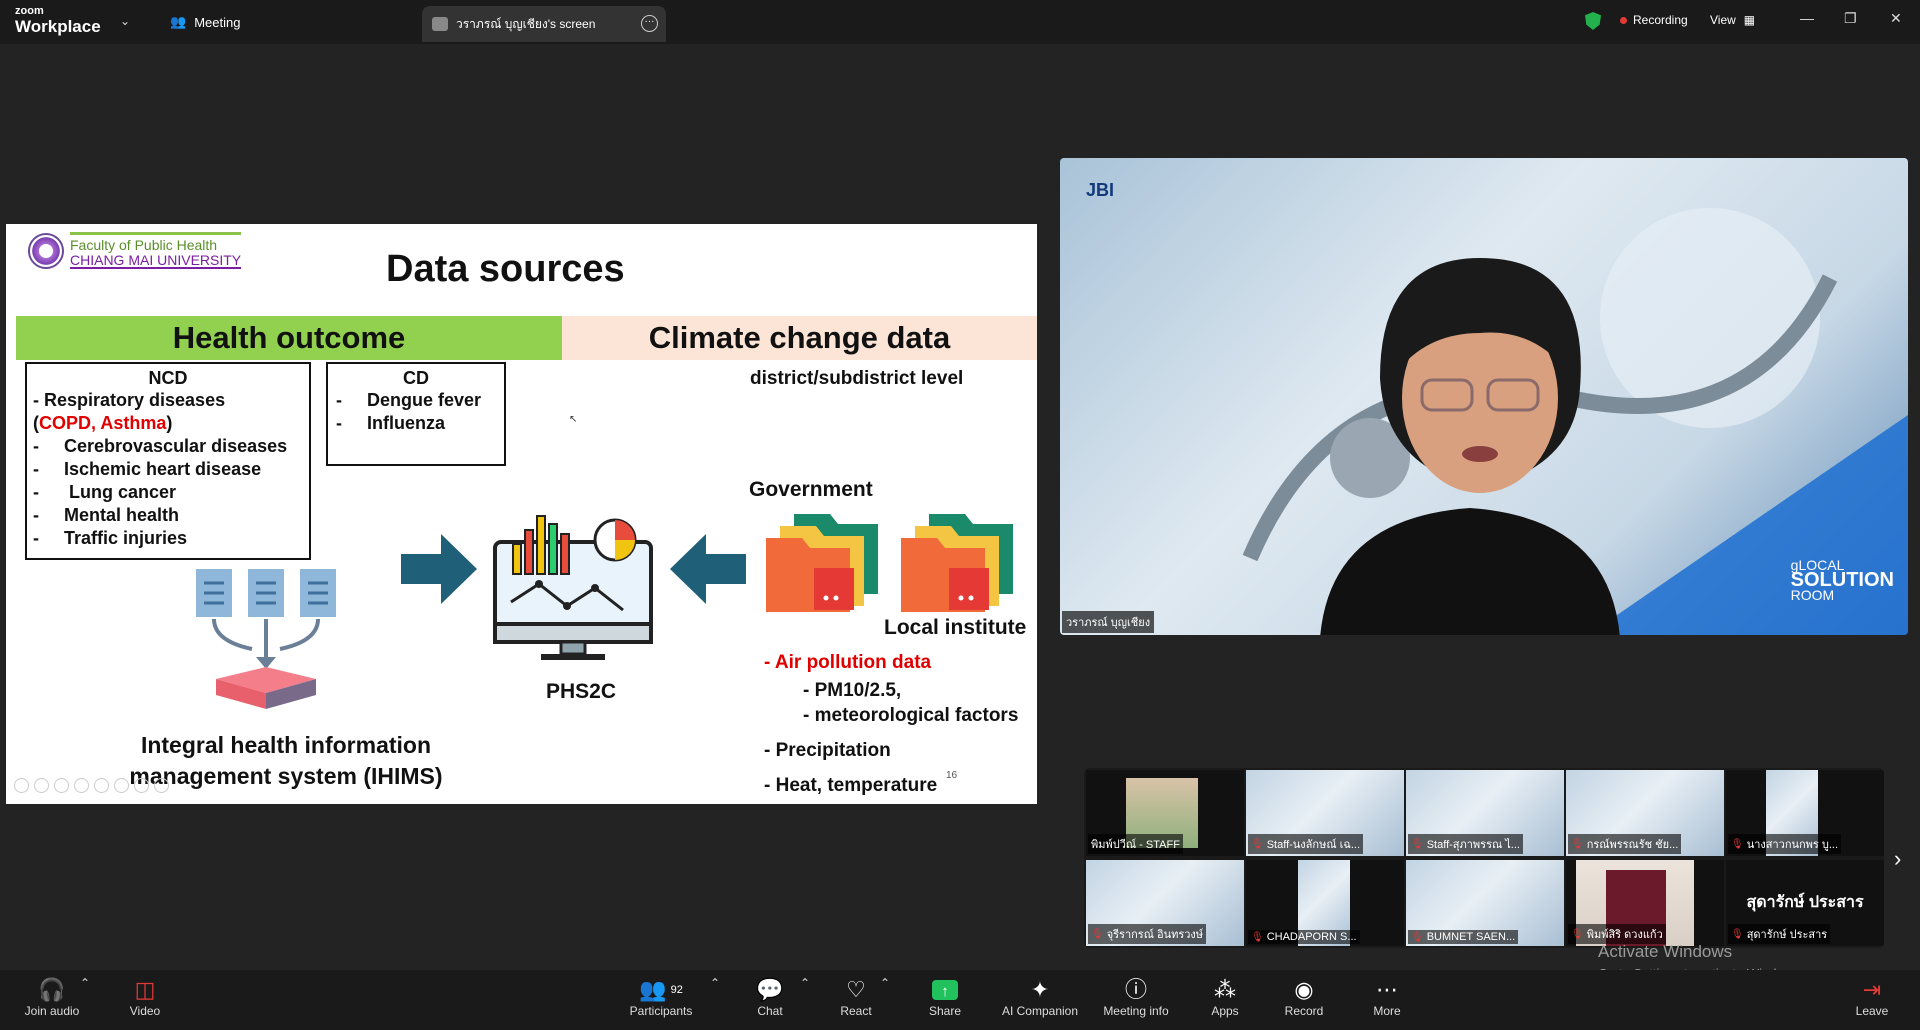 The height and width of the screenshot is (1030, 1920). What do you see at coordinates (851, 785) in the screenshot?
I see `heat-label: - Heat, temperature` at bounding box center [851, 785].